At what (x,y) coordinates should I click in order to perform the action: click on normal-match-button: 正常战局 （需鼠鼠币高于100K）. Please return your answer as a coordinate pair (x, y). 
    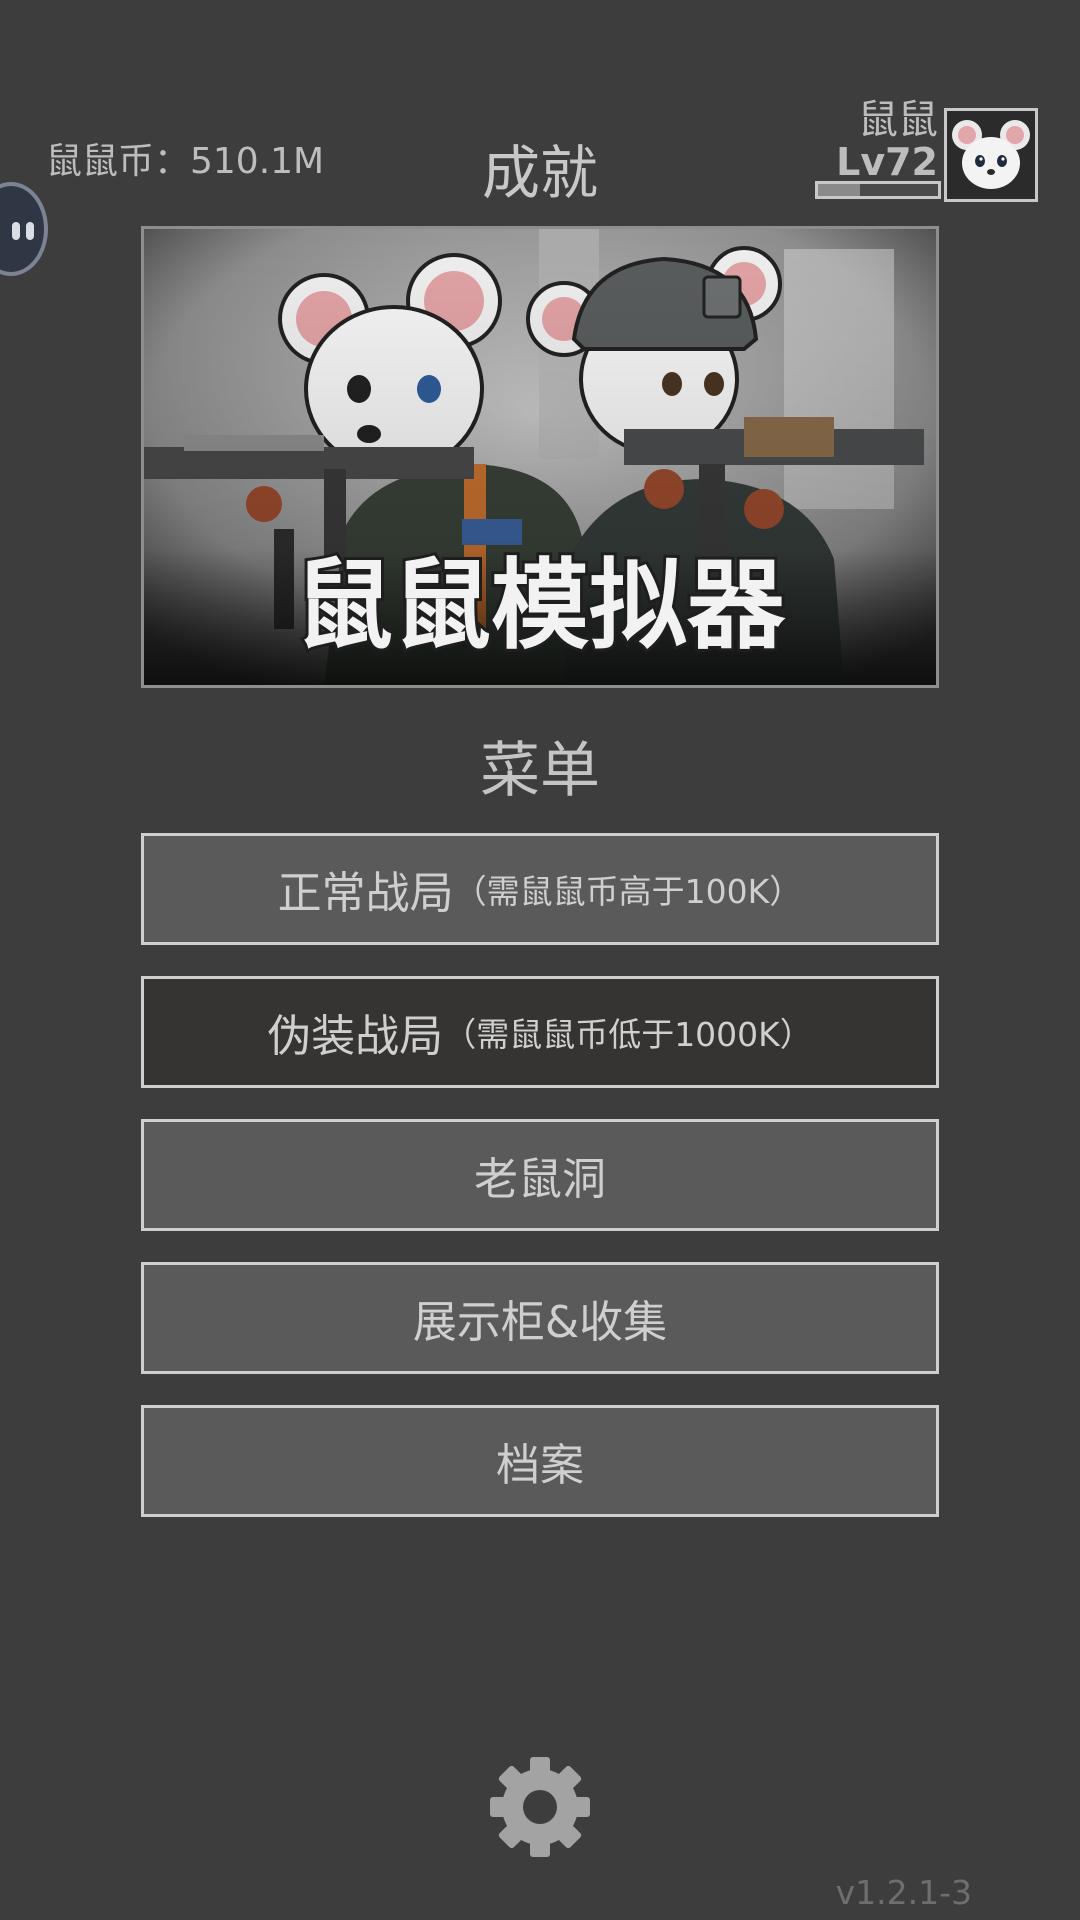
    Looking at the image, I should click on (540, 889).